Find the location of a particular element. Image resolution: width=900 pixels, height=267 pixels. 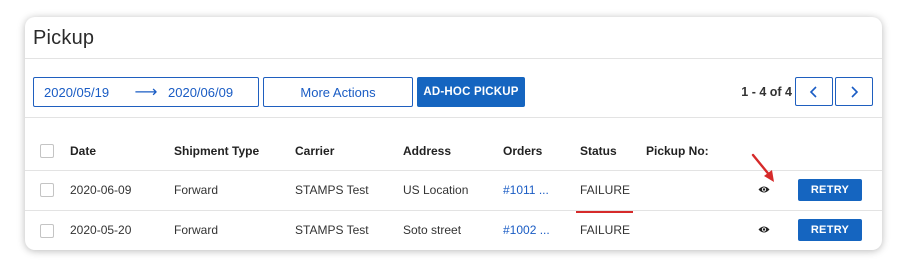

next-page-button is located at coordinates (854, 91).